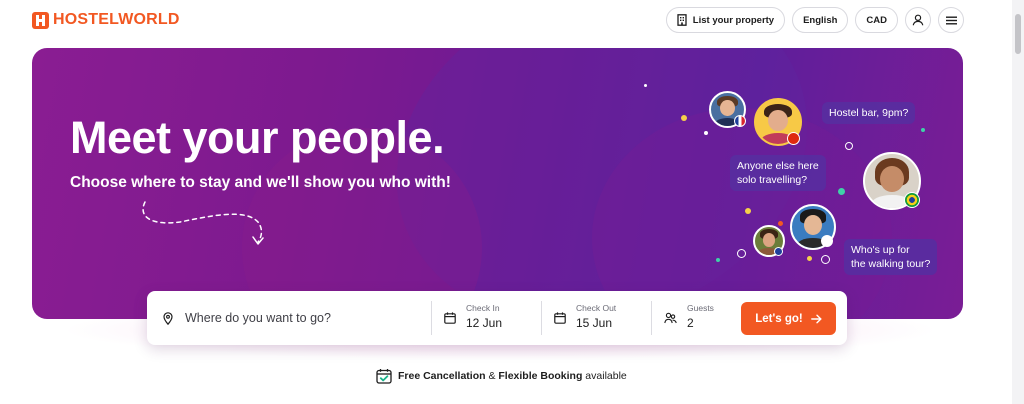 The height and width of the screenshot is (404, 1024). Describe the element at coordinates (891, 264) in the screenshot. I see `chat-bubble-text: the walking tour?` at that location.